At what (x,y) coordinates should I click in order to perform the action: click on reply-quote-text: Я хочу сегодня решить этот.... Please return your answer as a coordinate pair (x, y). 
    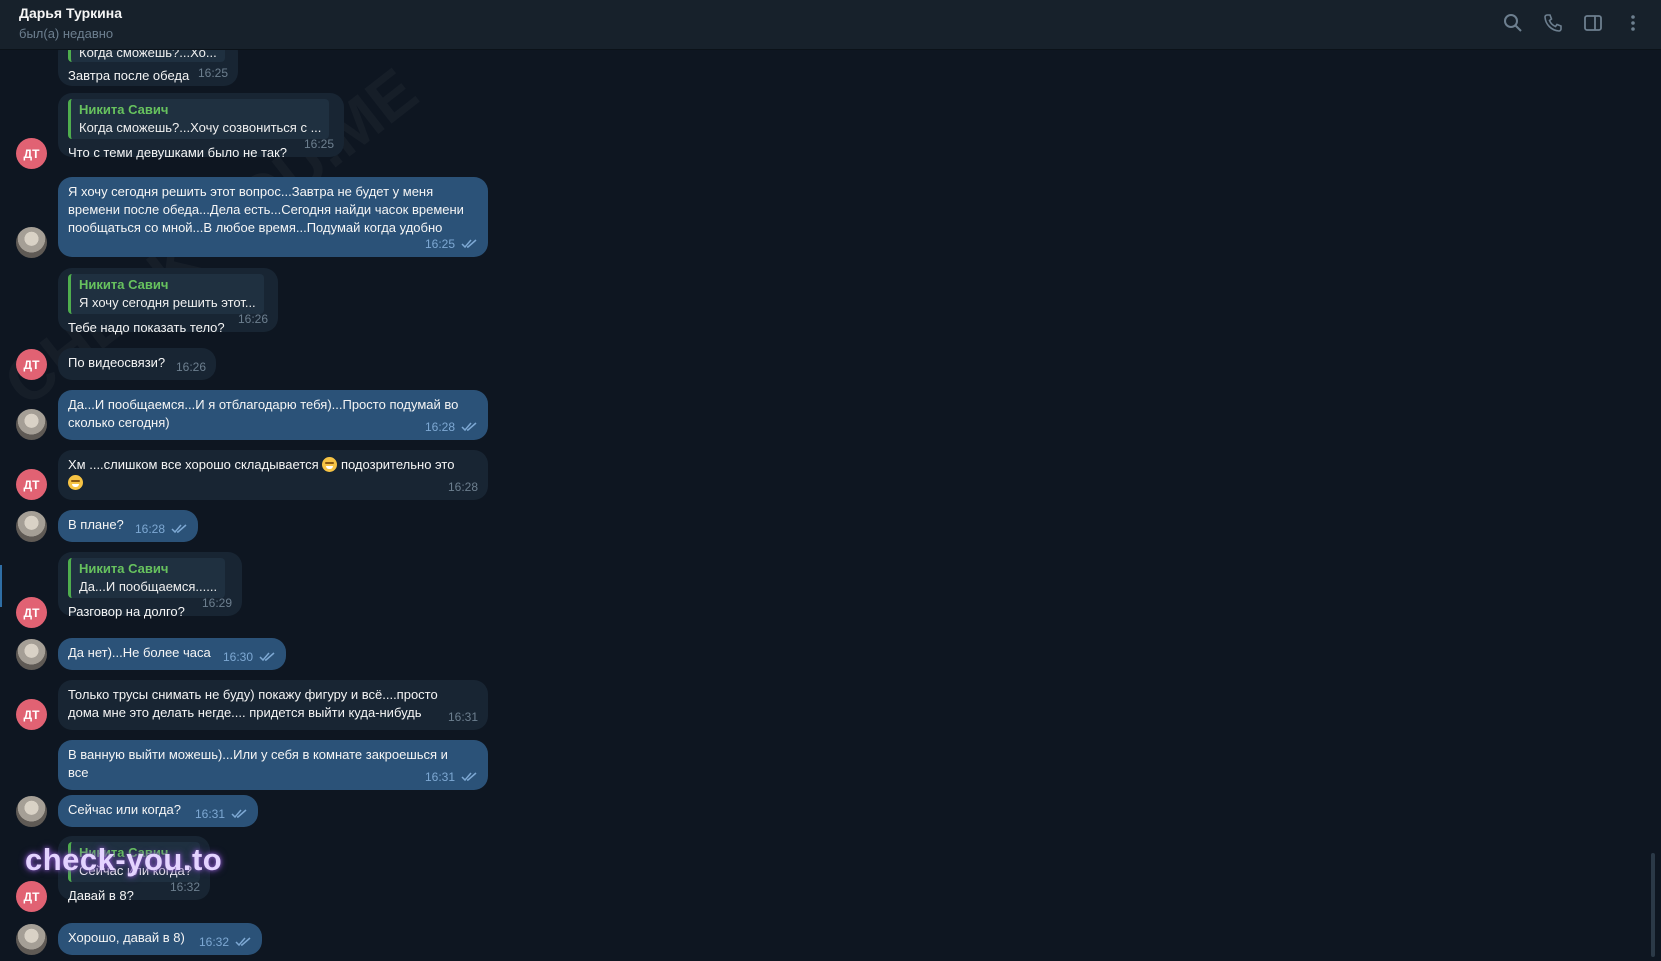
    Looking at the image, I should click on (167, 302).